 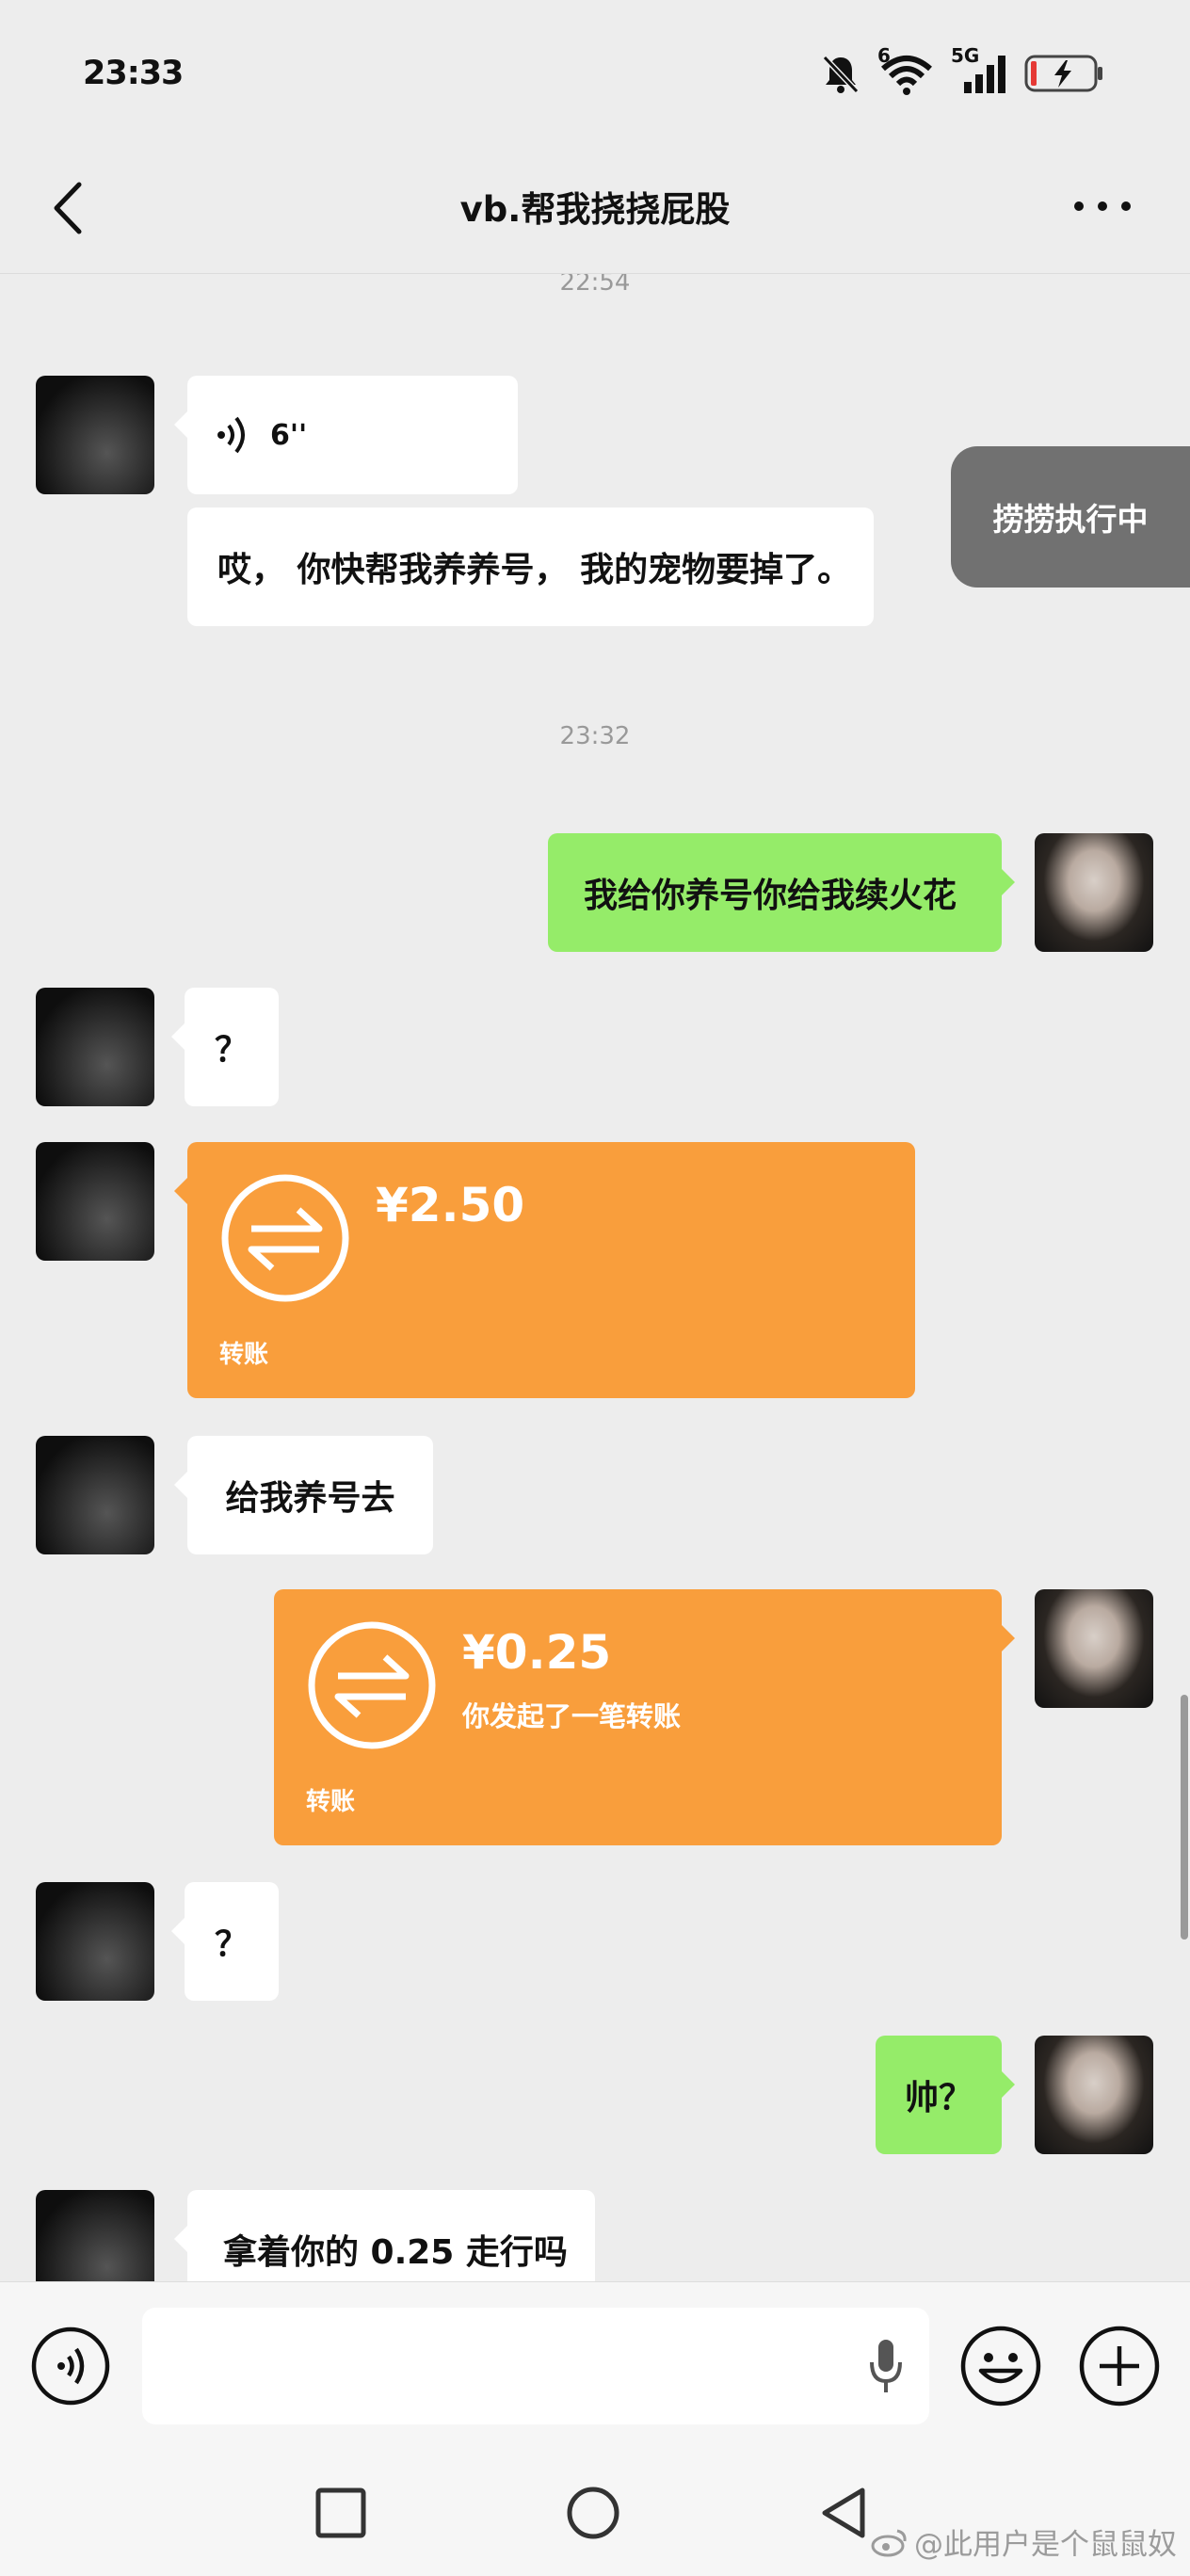 I want to click on signal-icon, so click(x=984, y=74).